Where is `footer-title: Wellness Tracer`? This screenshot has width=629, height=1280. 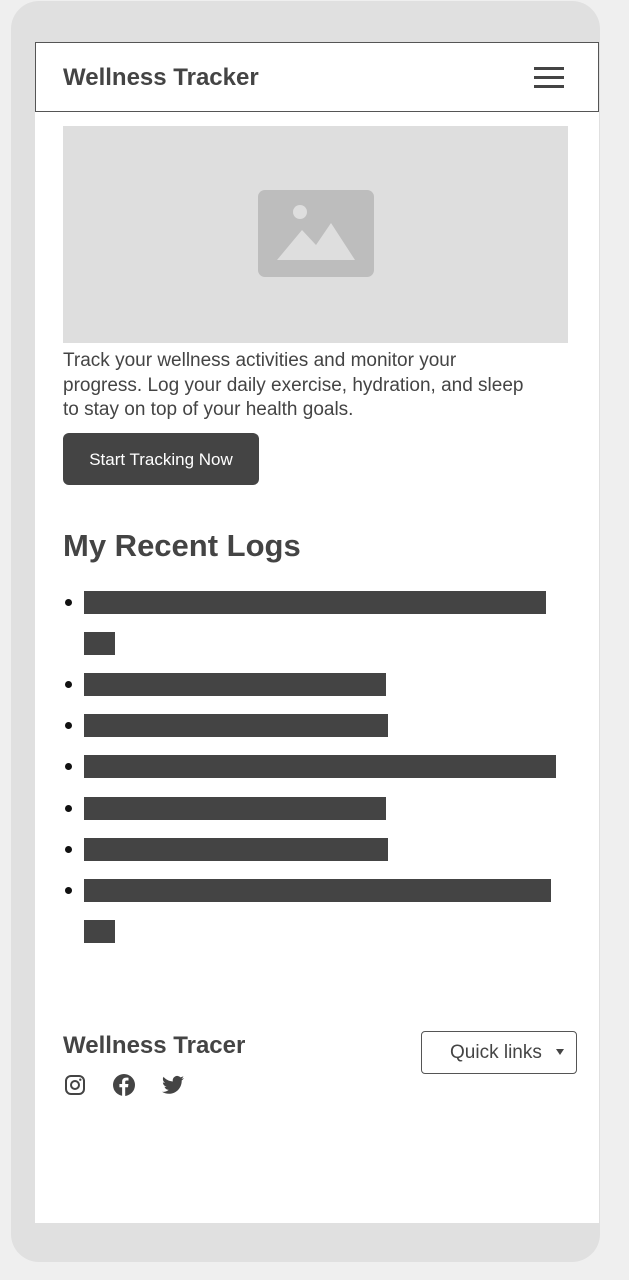
footer-title: Wellness Tracer is located at coordinates (154, 1045).